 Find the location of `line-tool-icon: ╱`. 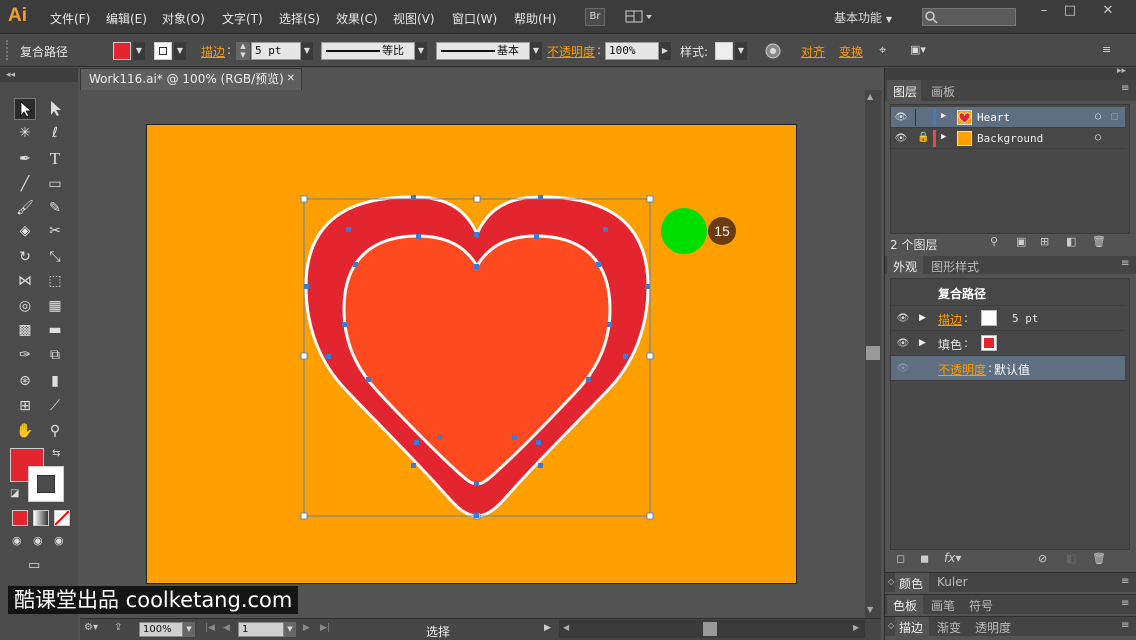

line-tool-icon: ╱ is located at coordinates (25, 184).